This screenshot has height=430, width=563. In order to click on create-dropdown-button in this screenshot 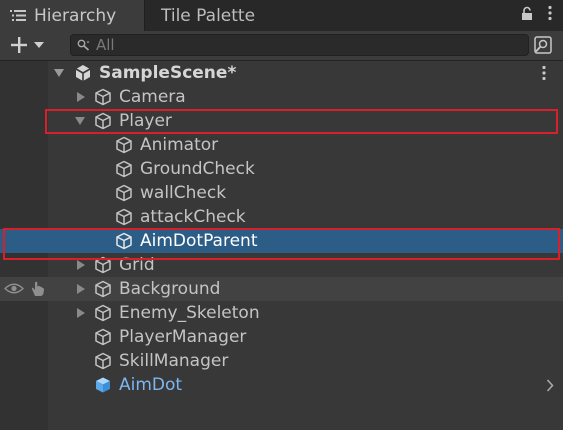, I will do `click(30, 45)`.